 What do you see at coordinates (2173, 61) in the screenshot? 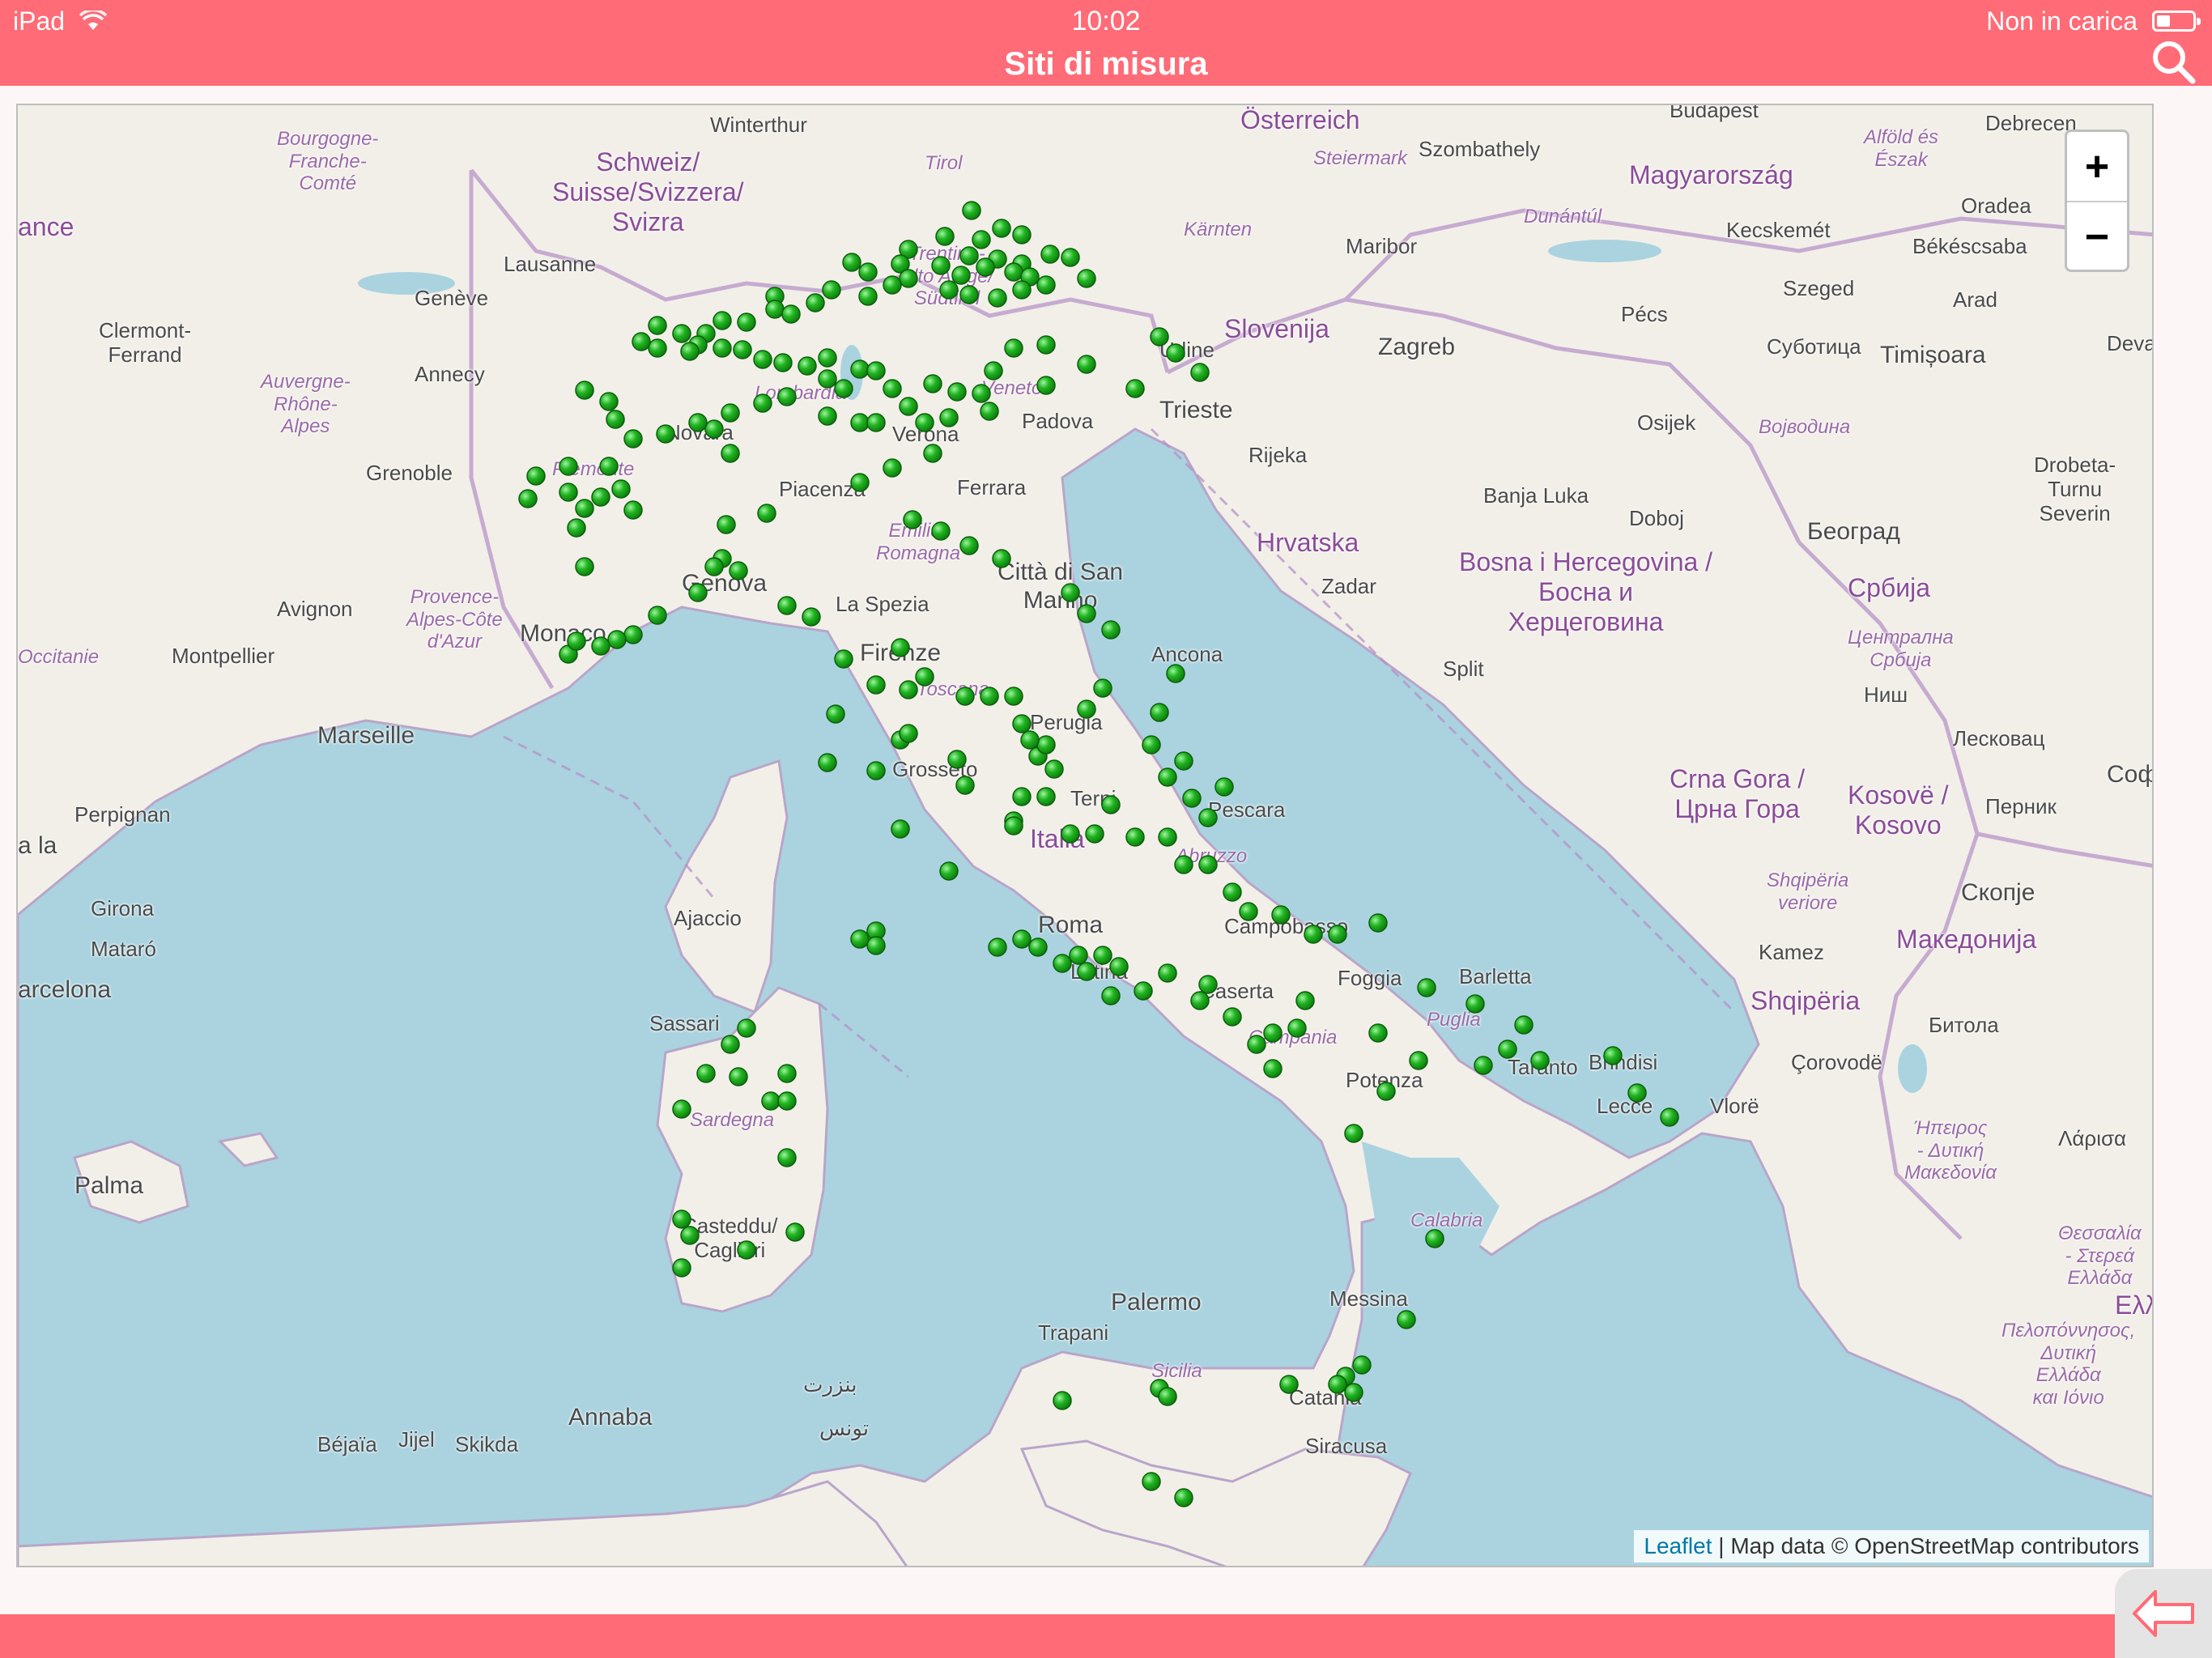
I see `search-button` at bounding box center [2173, 61].